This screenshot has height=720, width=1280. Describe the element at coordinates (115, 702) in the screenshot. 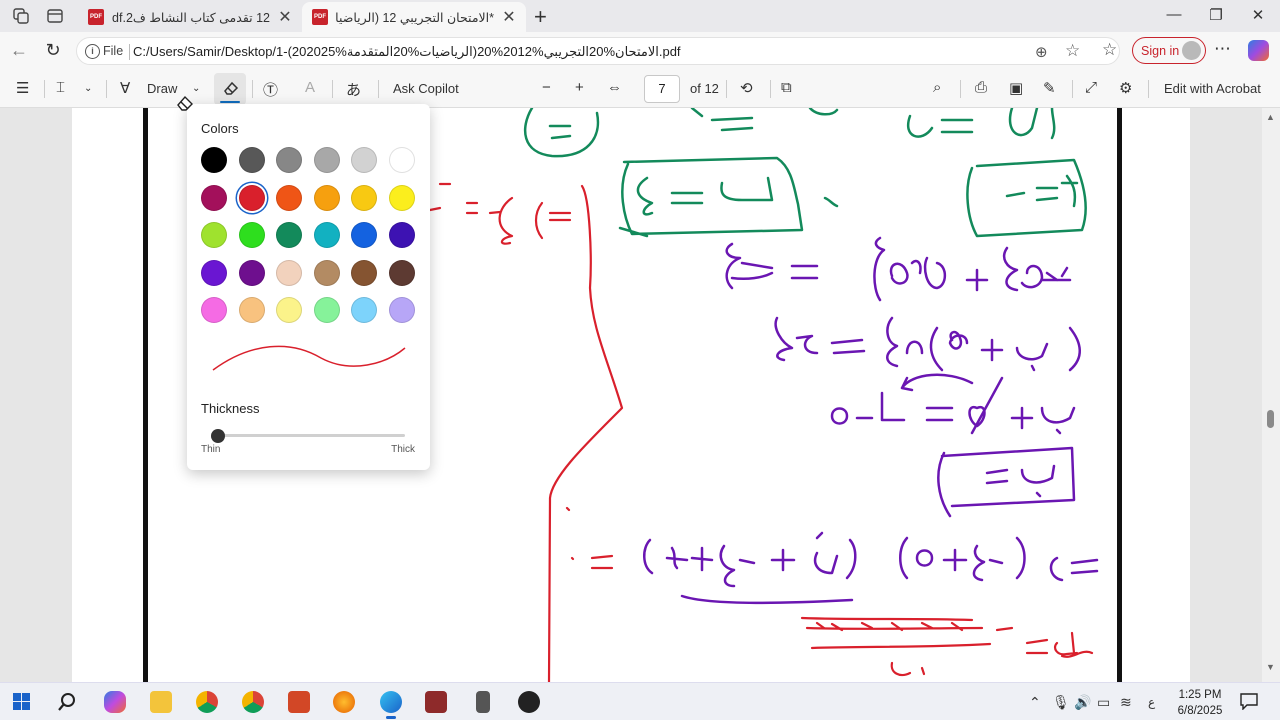

I see `copilot-app-icon` at that location.